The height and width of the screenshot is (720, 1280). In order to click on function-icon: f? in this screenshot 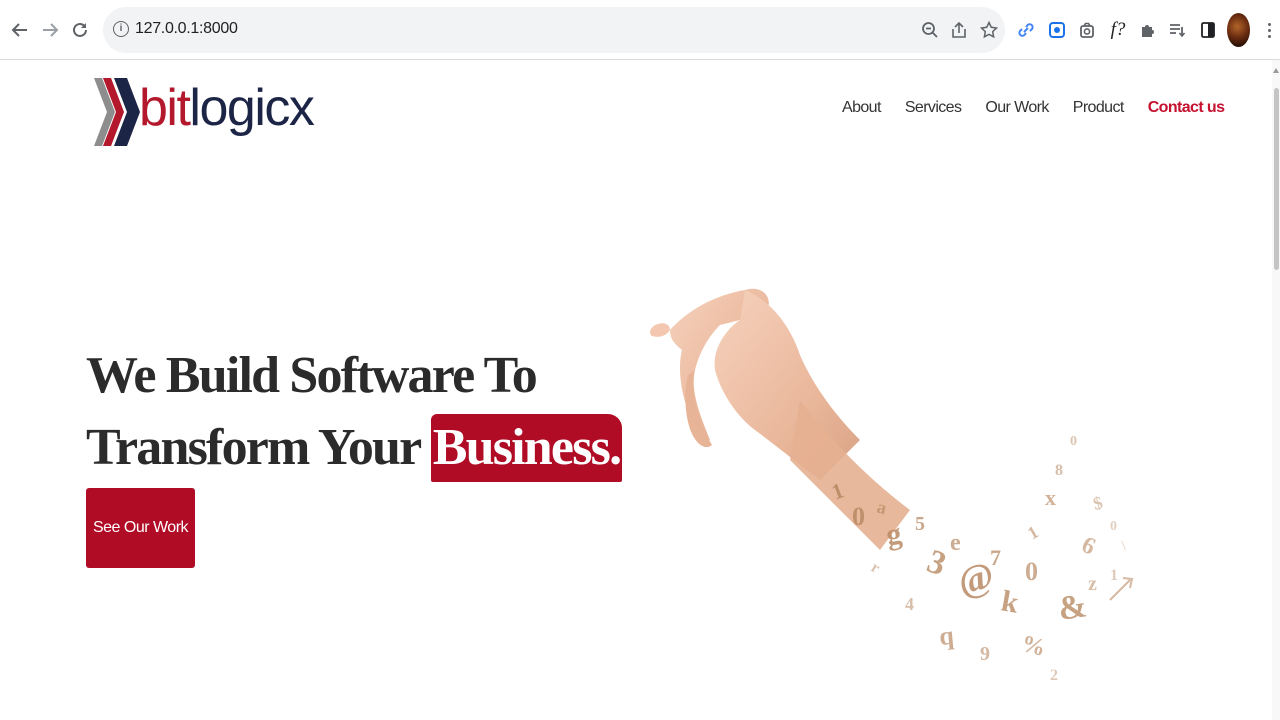, I will do `click(1118, 29)`.